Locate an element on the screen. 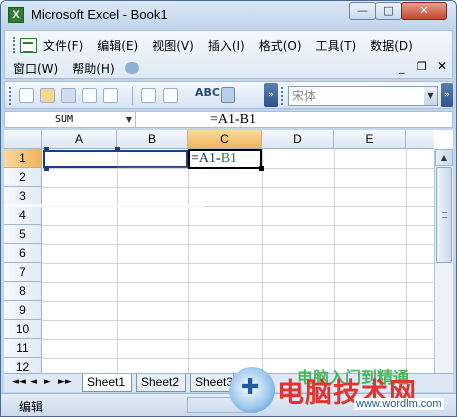 Image resolution: width=457 pixels, height=417 pixels. formula-equals: = is located at coordinates (195, 158).